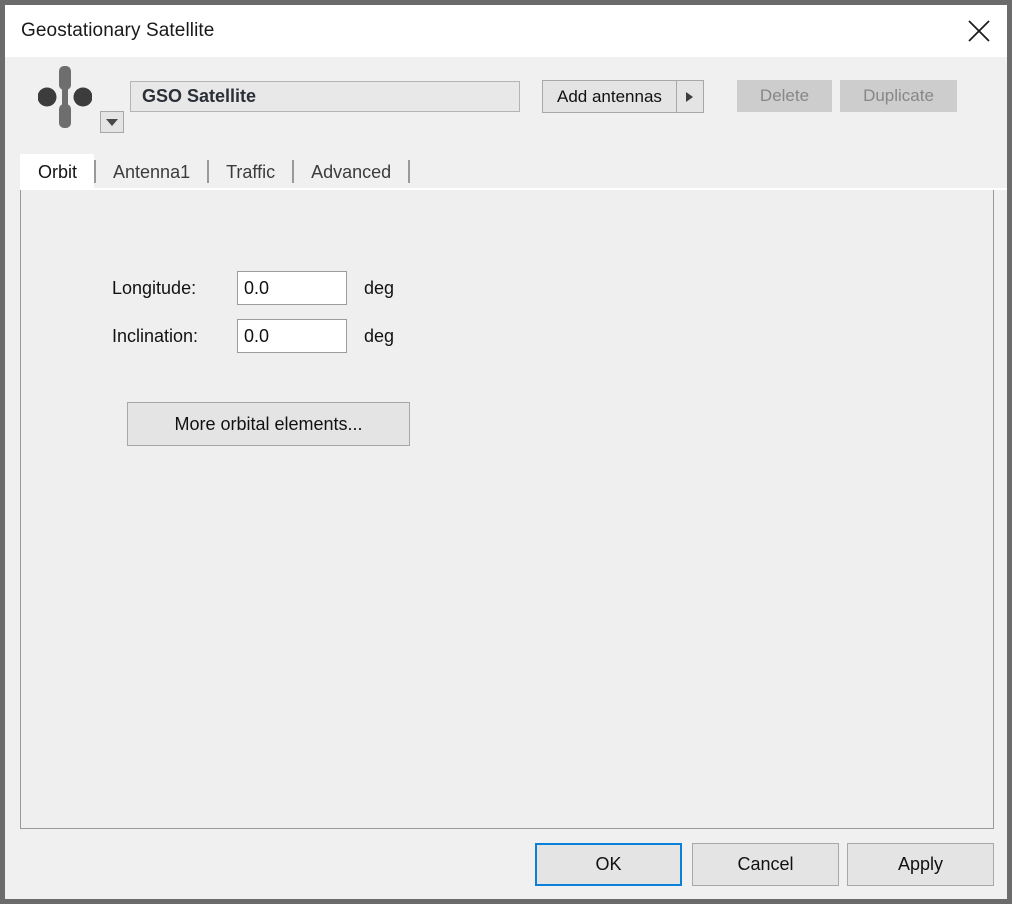 The height and width of the screenshot is (904, 1012). I want to click on tab-antenna1: Antenna1, so click(151, 172).